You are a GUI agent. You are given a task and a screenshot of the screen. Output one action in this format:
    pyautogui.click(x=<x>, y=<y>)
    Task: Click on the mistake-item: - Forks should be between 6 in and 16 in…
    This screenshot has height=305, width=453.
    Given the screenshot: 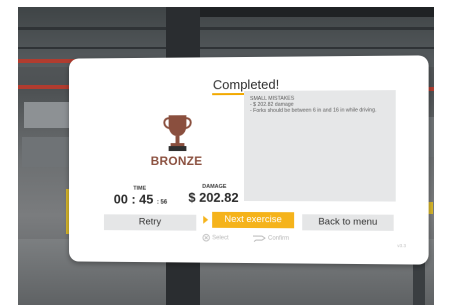 What is the action you would take?
    pyautogui.click(x=313, y=110)
    